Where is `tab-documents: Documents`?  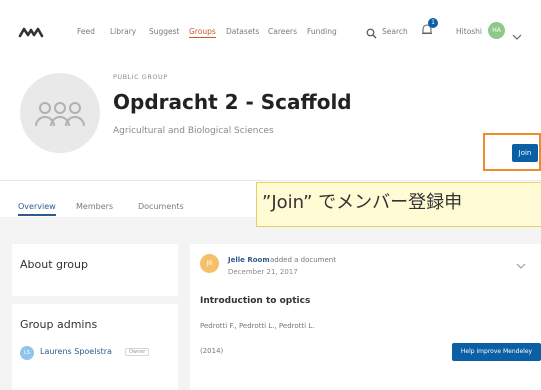
tab-documents: Documents is located at coordinates (161, 206).